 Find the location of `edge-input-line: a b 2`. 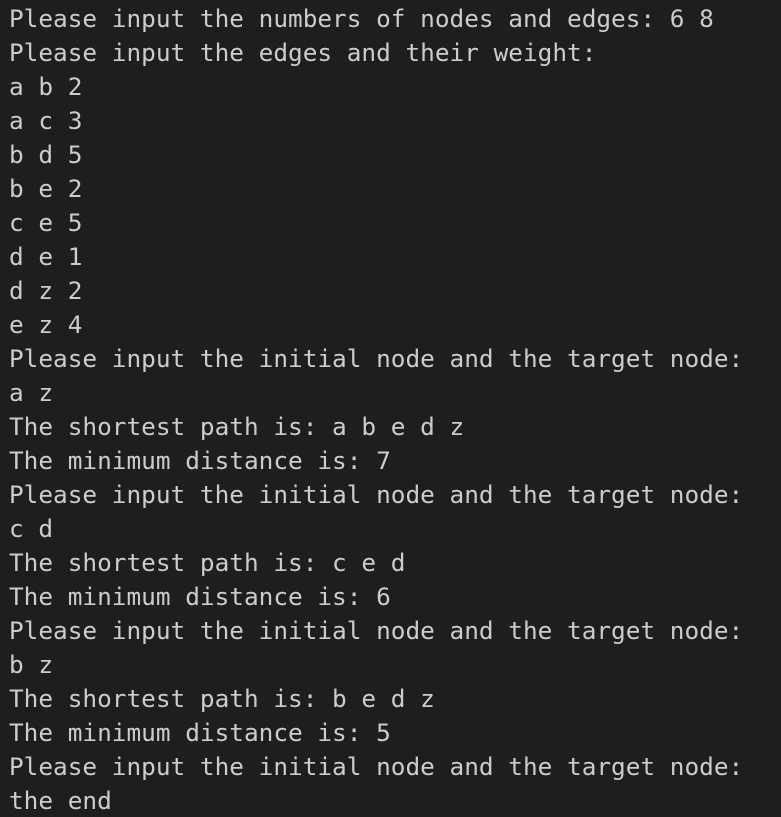

edge-input-line: a b 2 is located at coordinates (46, 86).